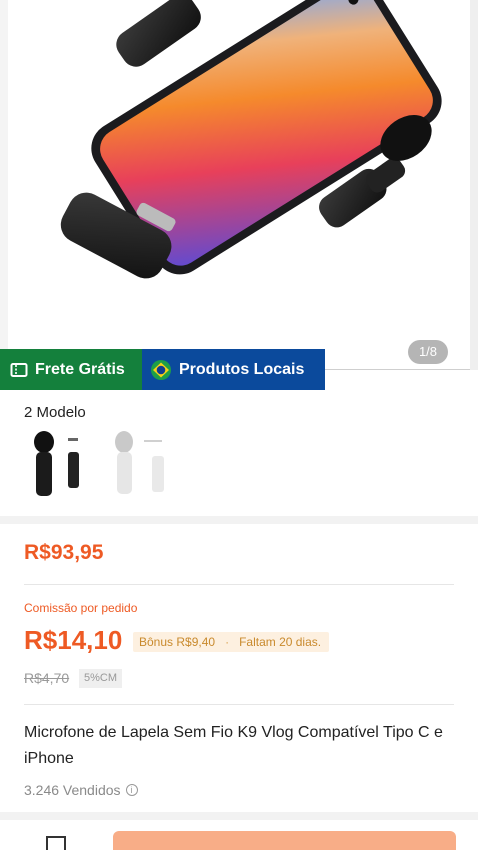 This screenshot has height=850, width=478. What do you see at coordinates (56, 843) in the screenshot?
I see `store-icon` at bounding box center [56, 843].